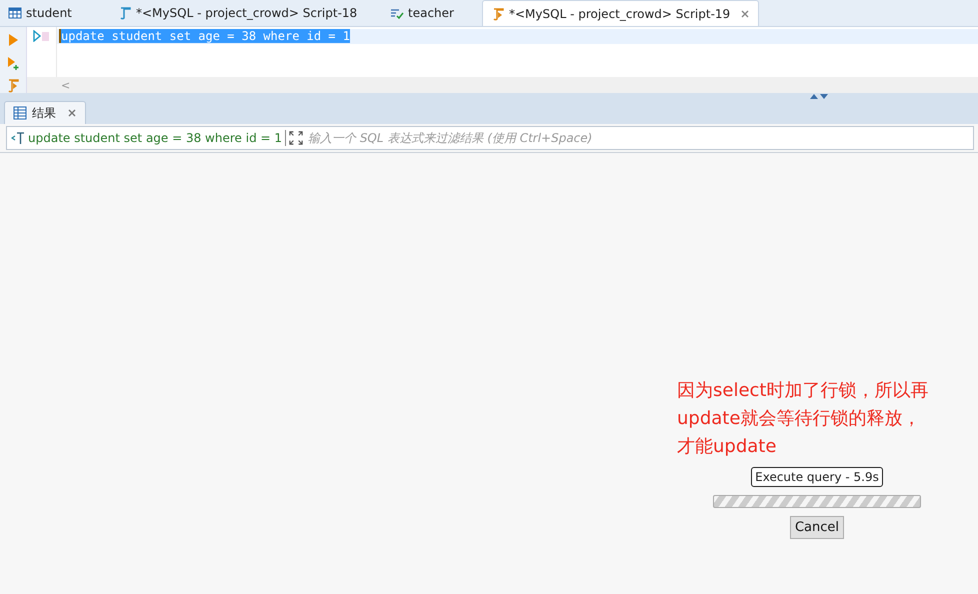  What do you see at coordinates (621, 13) in the screenshot?
I see `editor-tab: *<MySQL - project_crowd> Script-19` at bounding box center [621, 13].